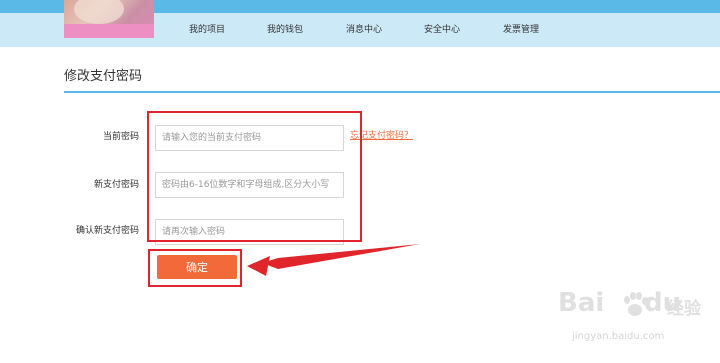 This screenshot has height=363, width=720. Describe the element at coordinates (521, 30) in the screenshot. I see `nav-item-invoice-management: 发票管理` at that location.